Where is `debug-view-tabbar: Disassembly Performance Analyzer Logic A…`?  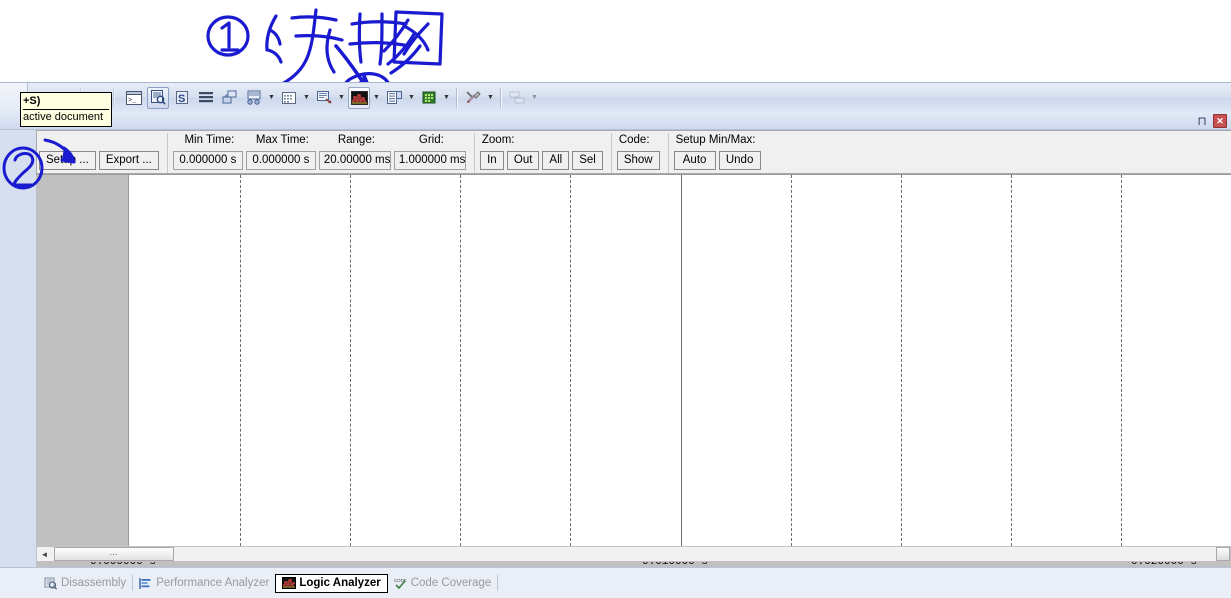 debug-view-tabbar: Disassembly Performance Analyzer Logic A… is located at coordinates (615, 582).